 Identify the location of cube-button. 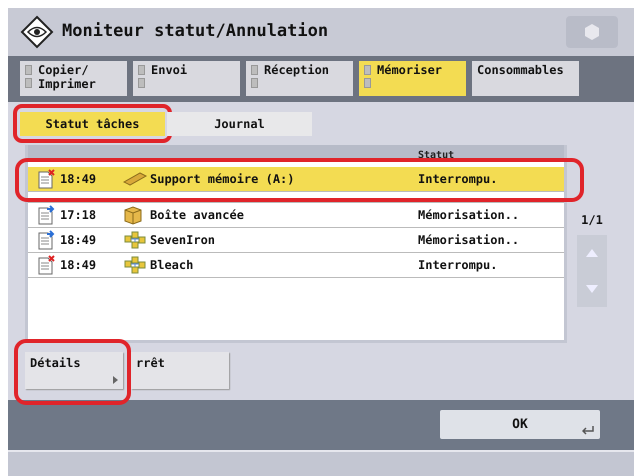
(592, 32).